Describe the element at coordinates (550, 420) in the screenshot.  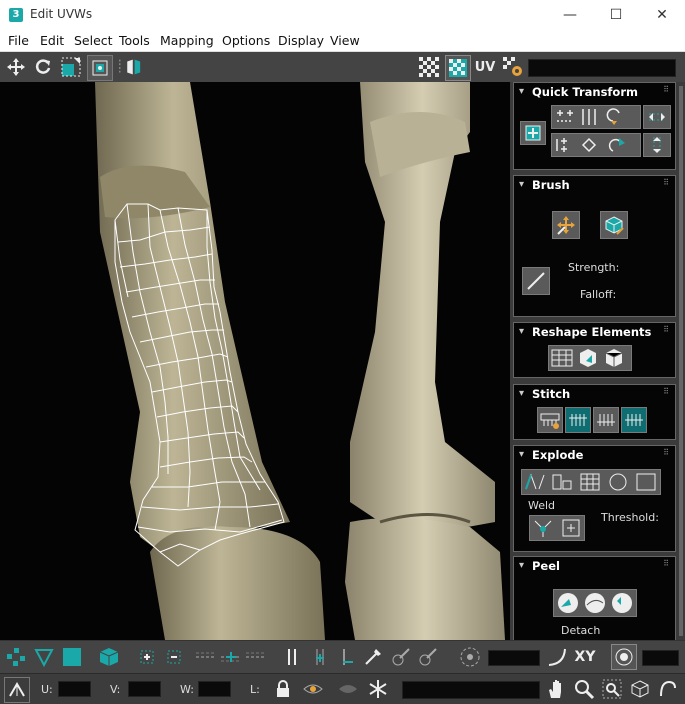
I see `stitch-custom-button` at that location.